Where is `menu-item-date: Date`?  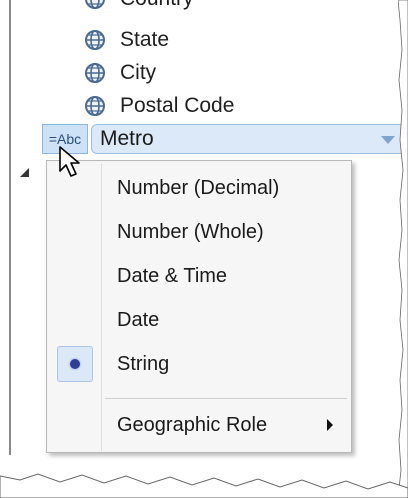
menu-item-date: Date is located at coordinates (199, 320).